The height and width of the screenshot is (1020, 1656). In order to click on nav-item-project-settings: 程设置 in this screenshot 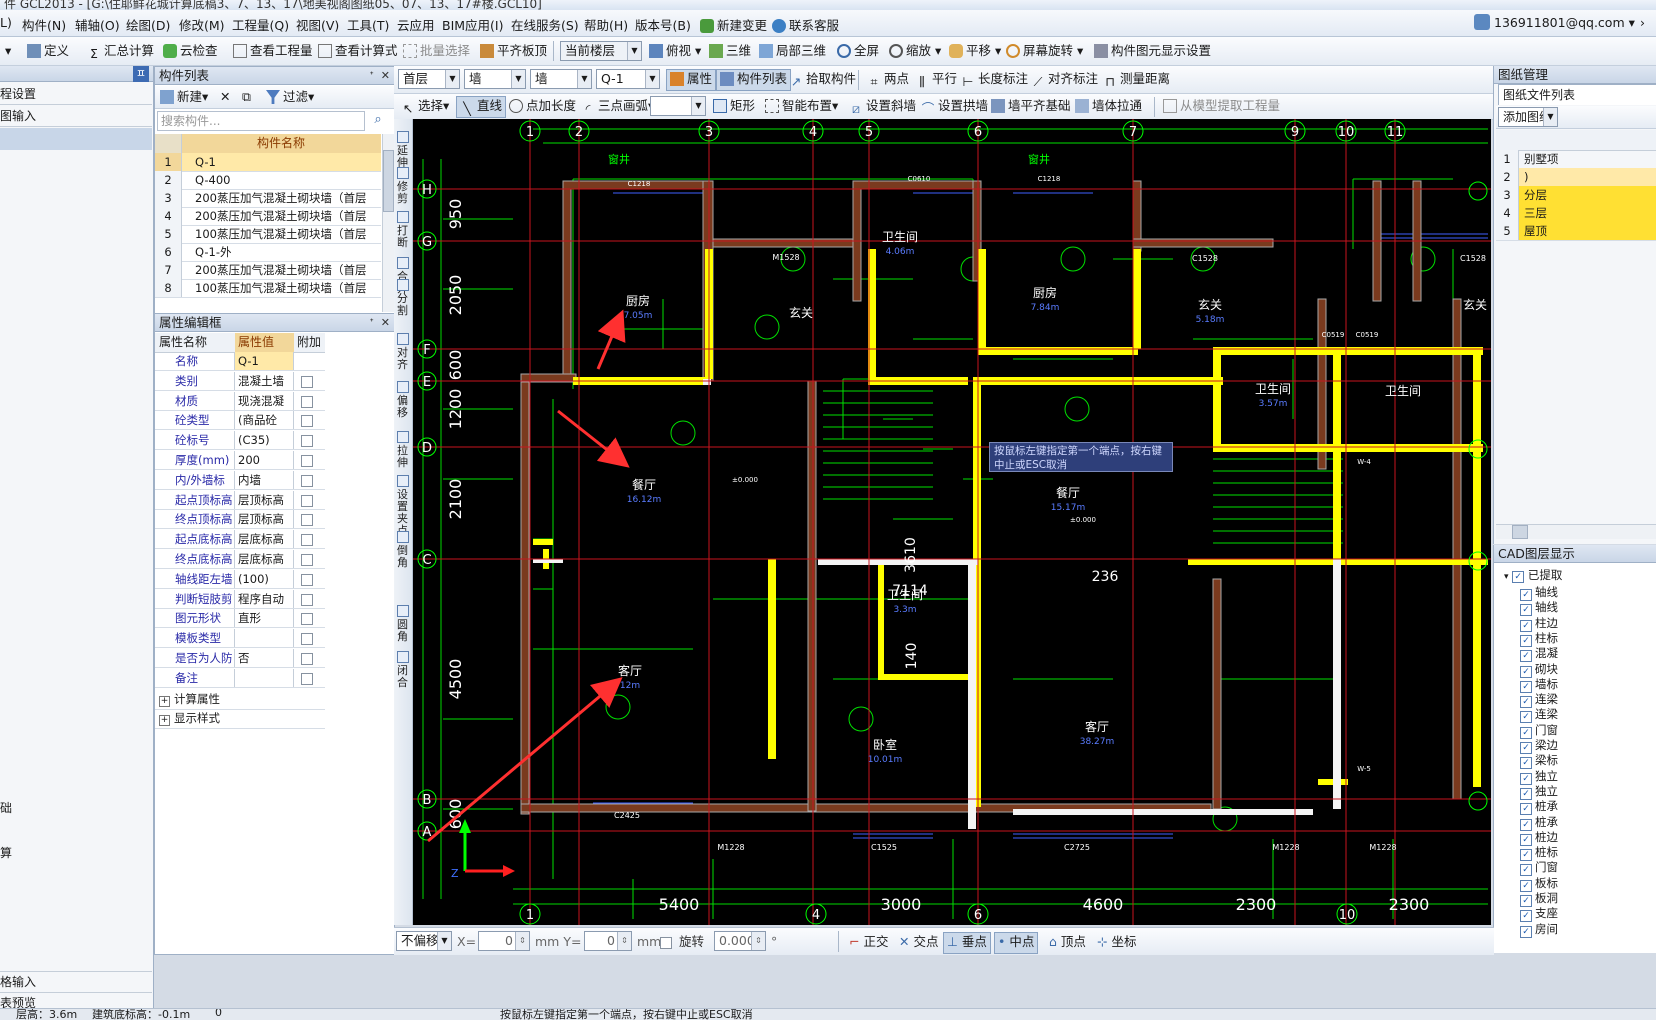, I will do `click(76, 94)`.